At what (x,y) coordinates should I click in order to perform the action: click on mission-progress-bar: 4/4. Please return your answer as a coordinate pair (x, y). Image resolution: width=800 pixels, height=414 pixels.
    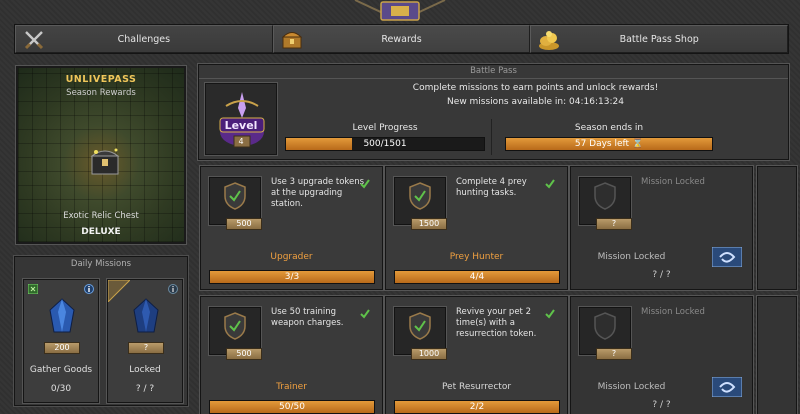
    Looking at the image, I should click on (477, 277).